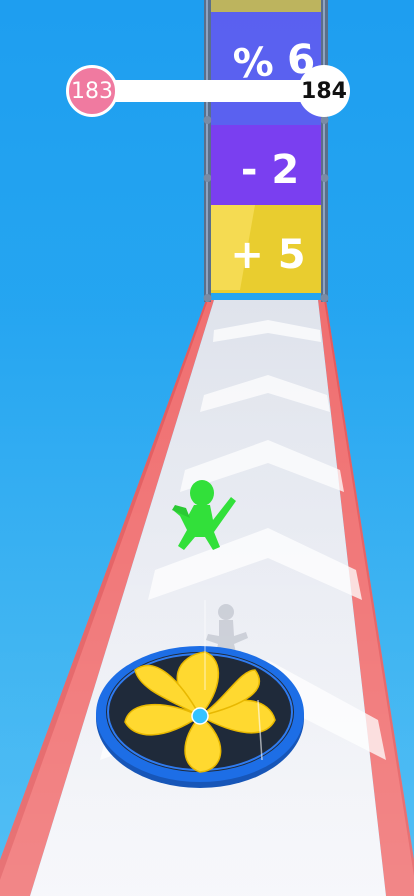 This screenshot has width=414, height=896. I want to click on gate-label-subtract: - 2, so click(270, 170).